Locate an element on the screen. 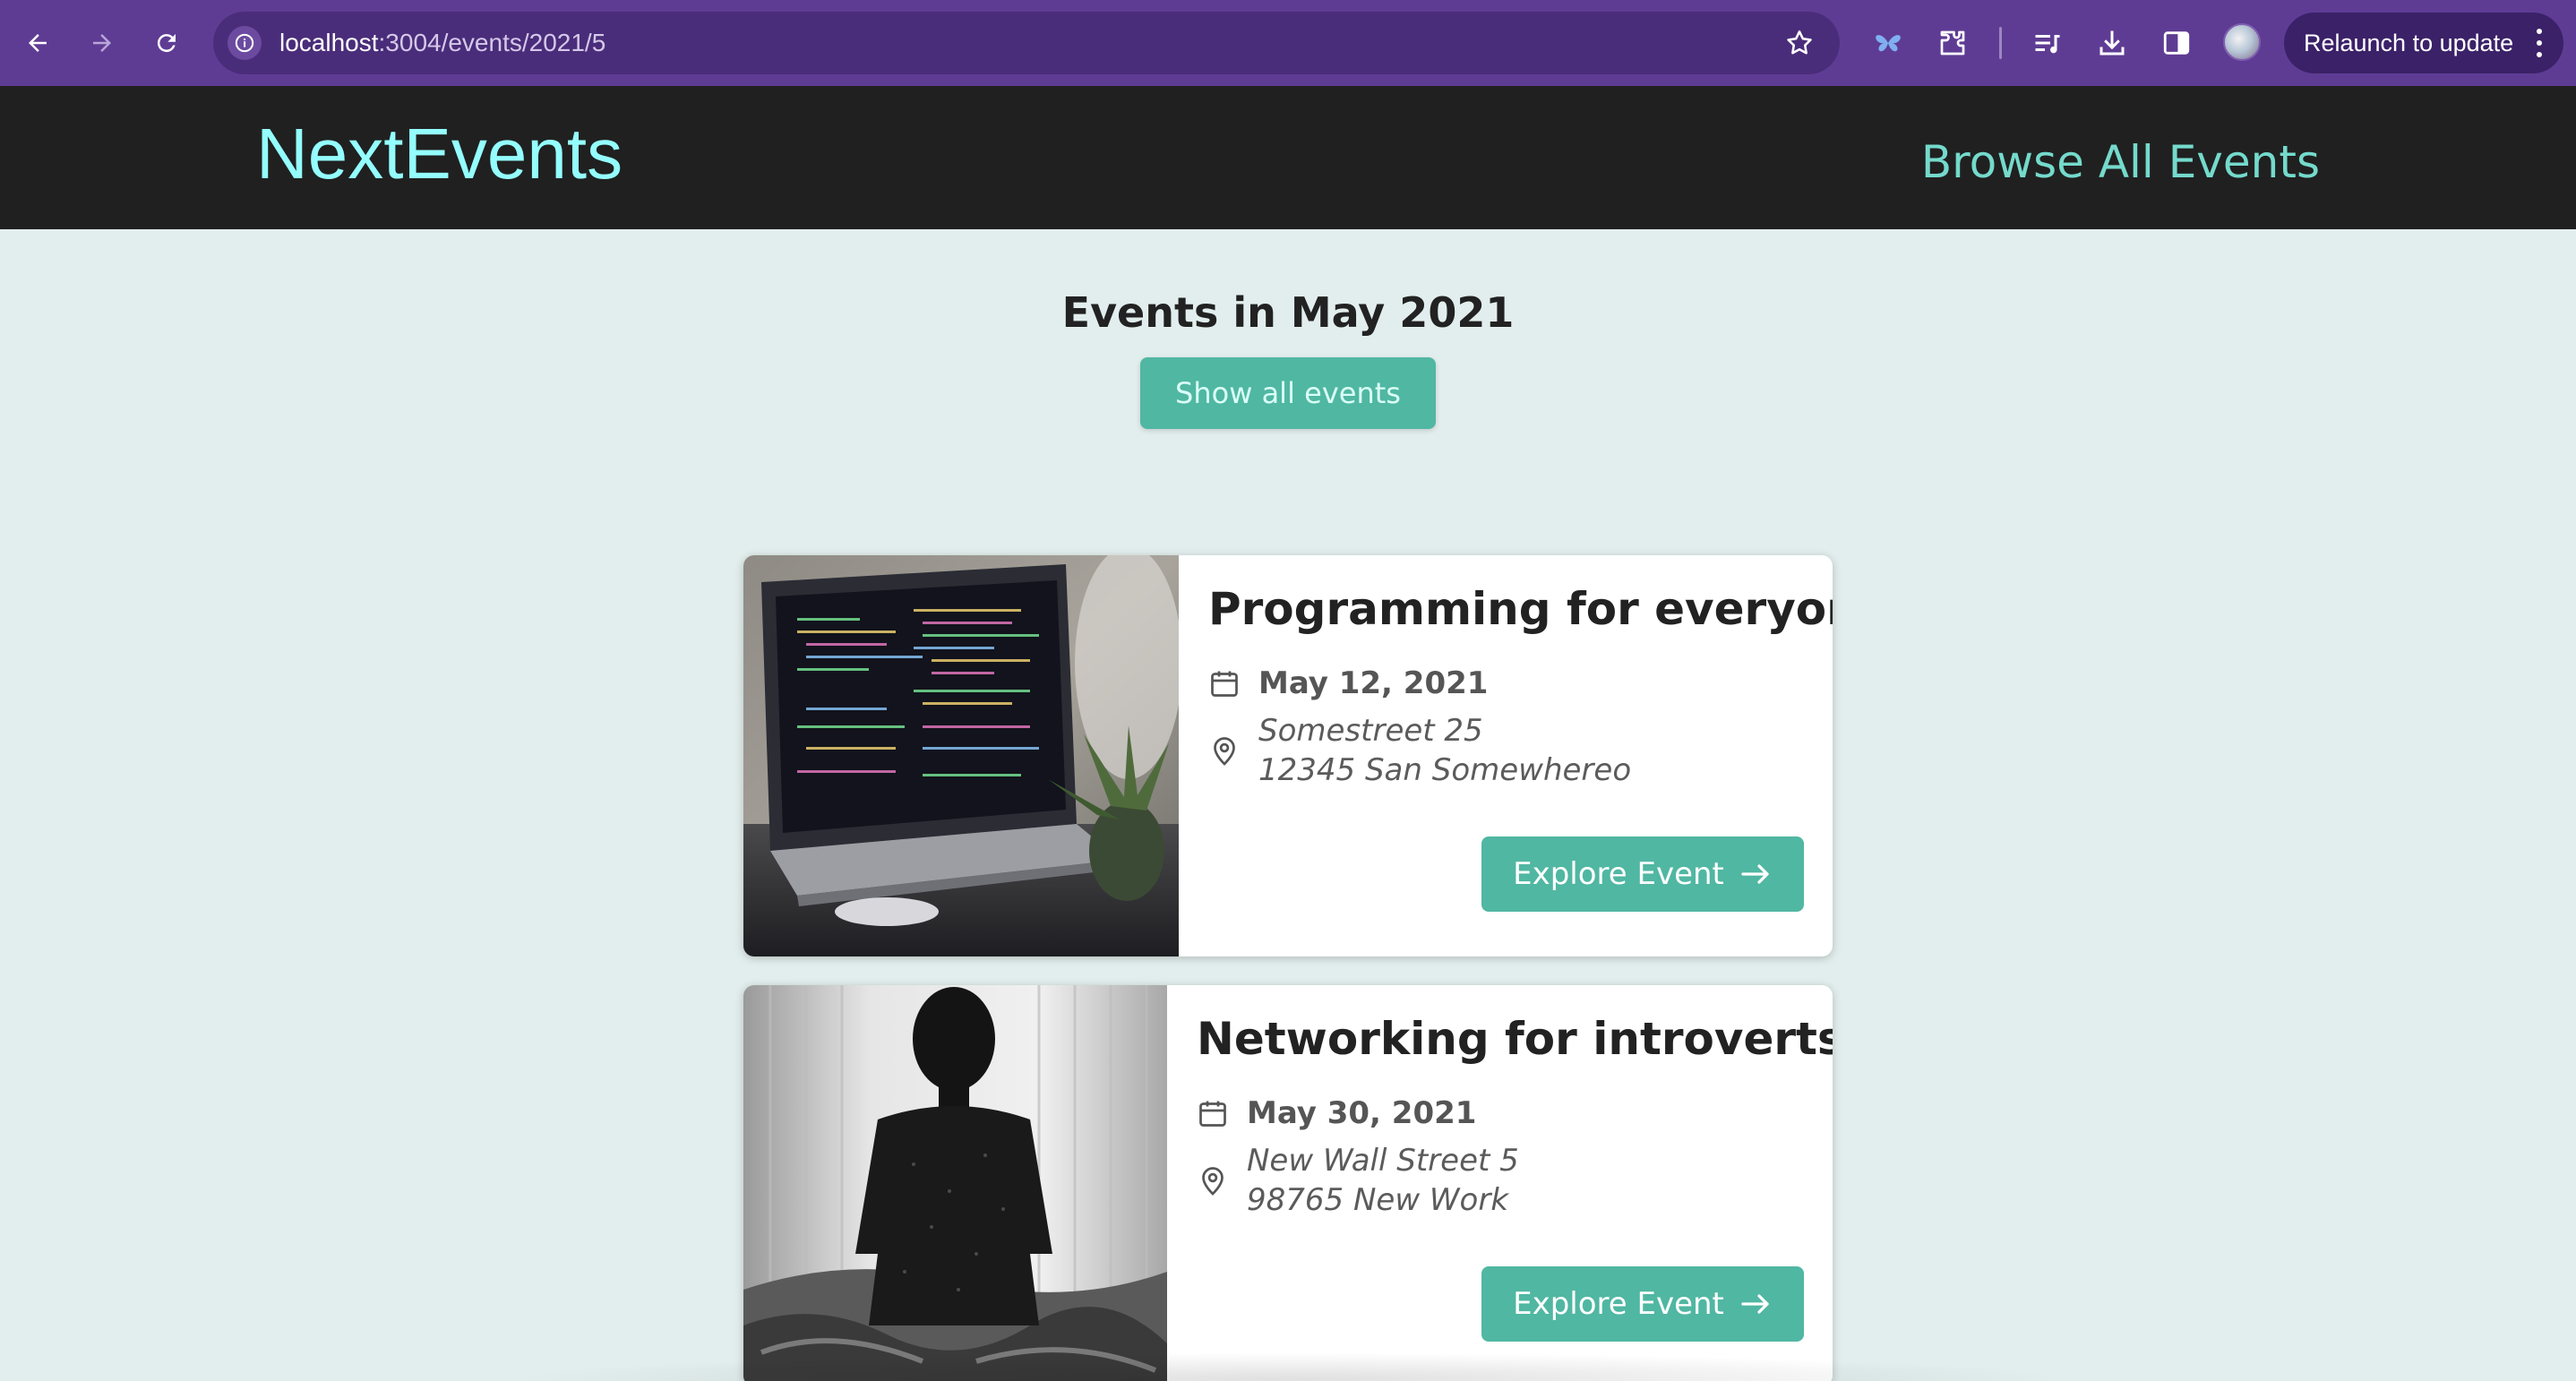  event-address-line1: New Wall Street 5 is located at coordinates (1383, 1161).